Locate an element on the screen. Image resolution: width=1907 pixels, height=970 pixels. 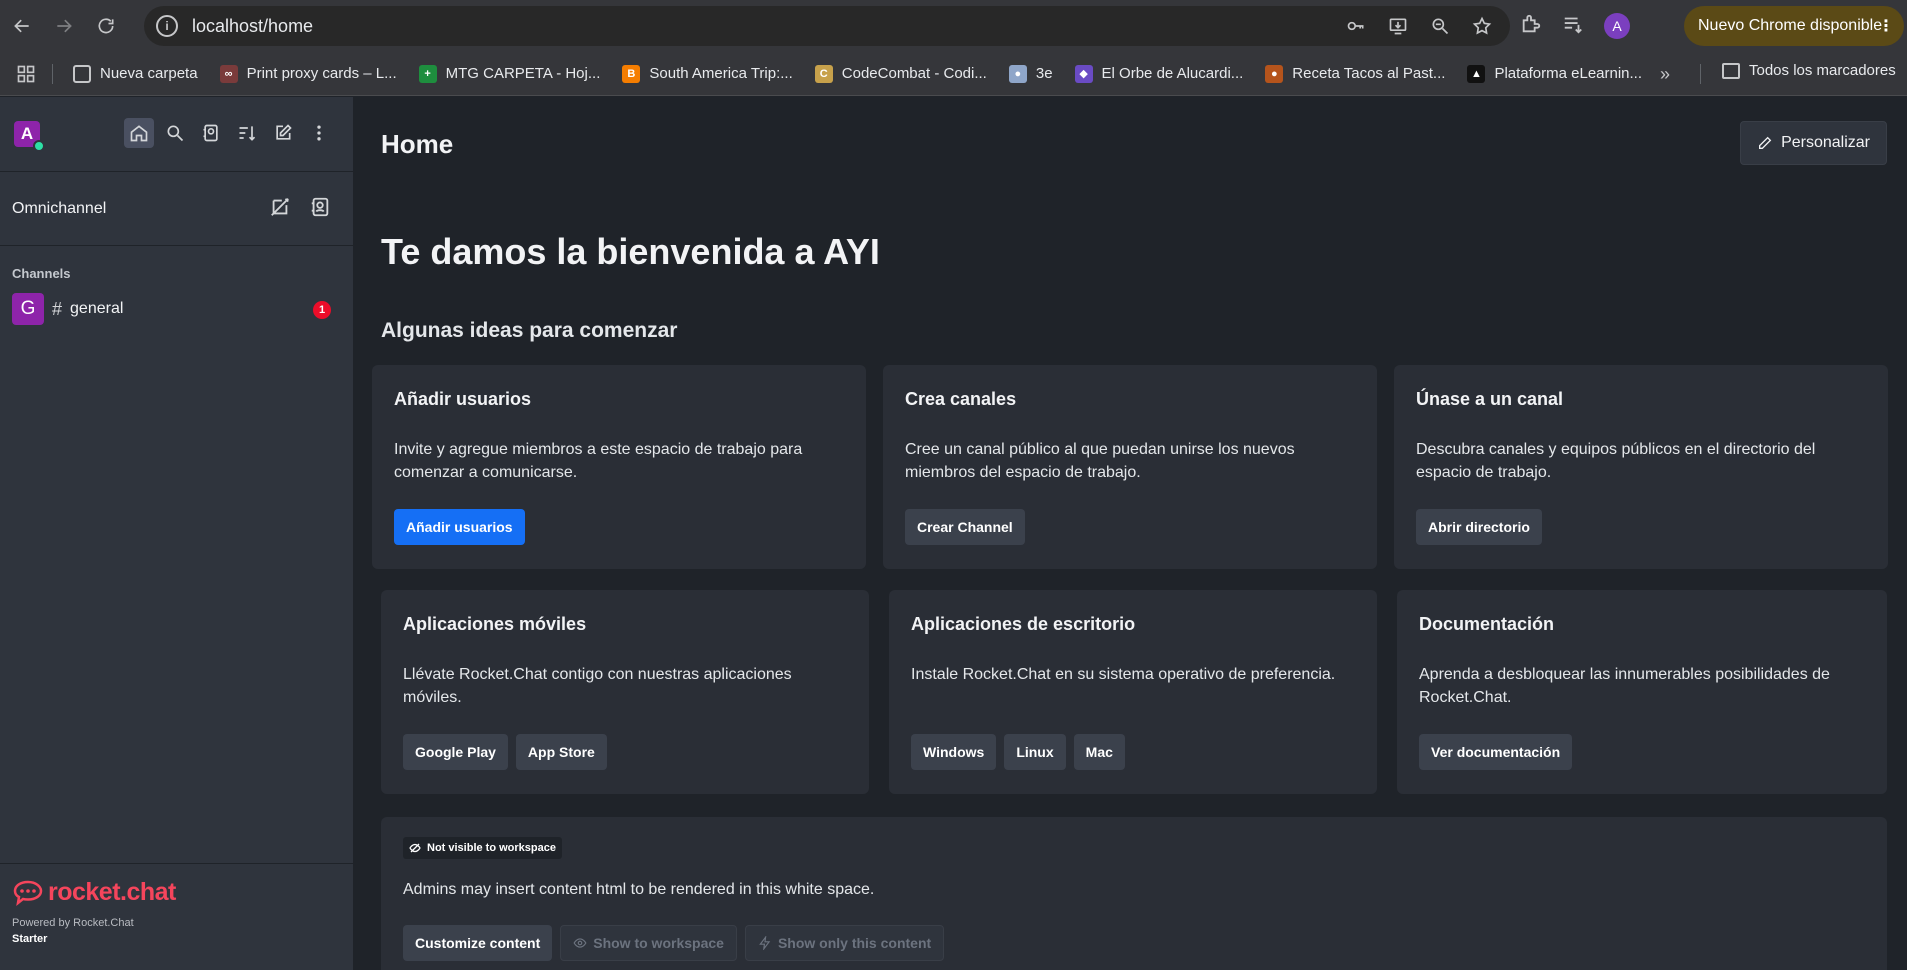
omnichannel-section: Omnichannel is located at coordinates (176, 209).